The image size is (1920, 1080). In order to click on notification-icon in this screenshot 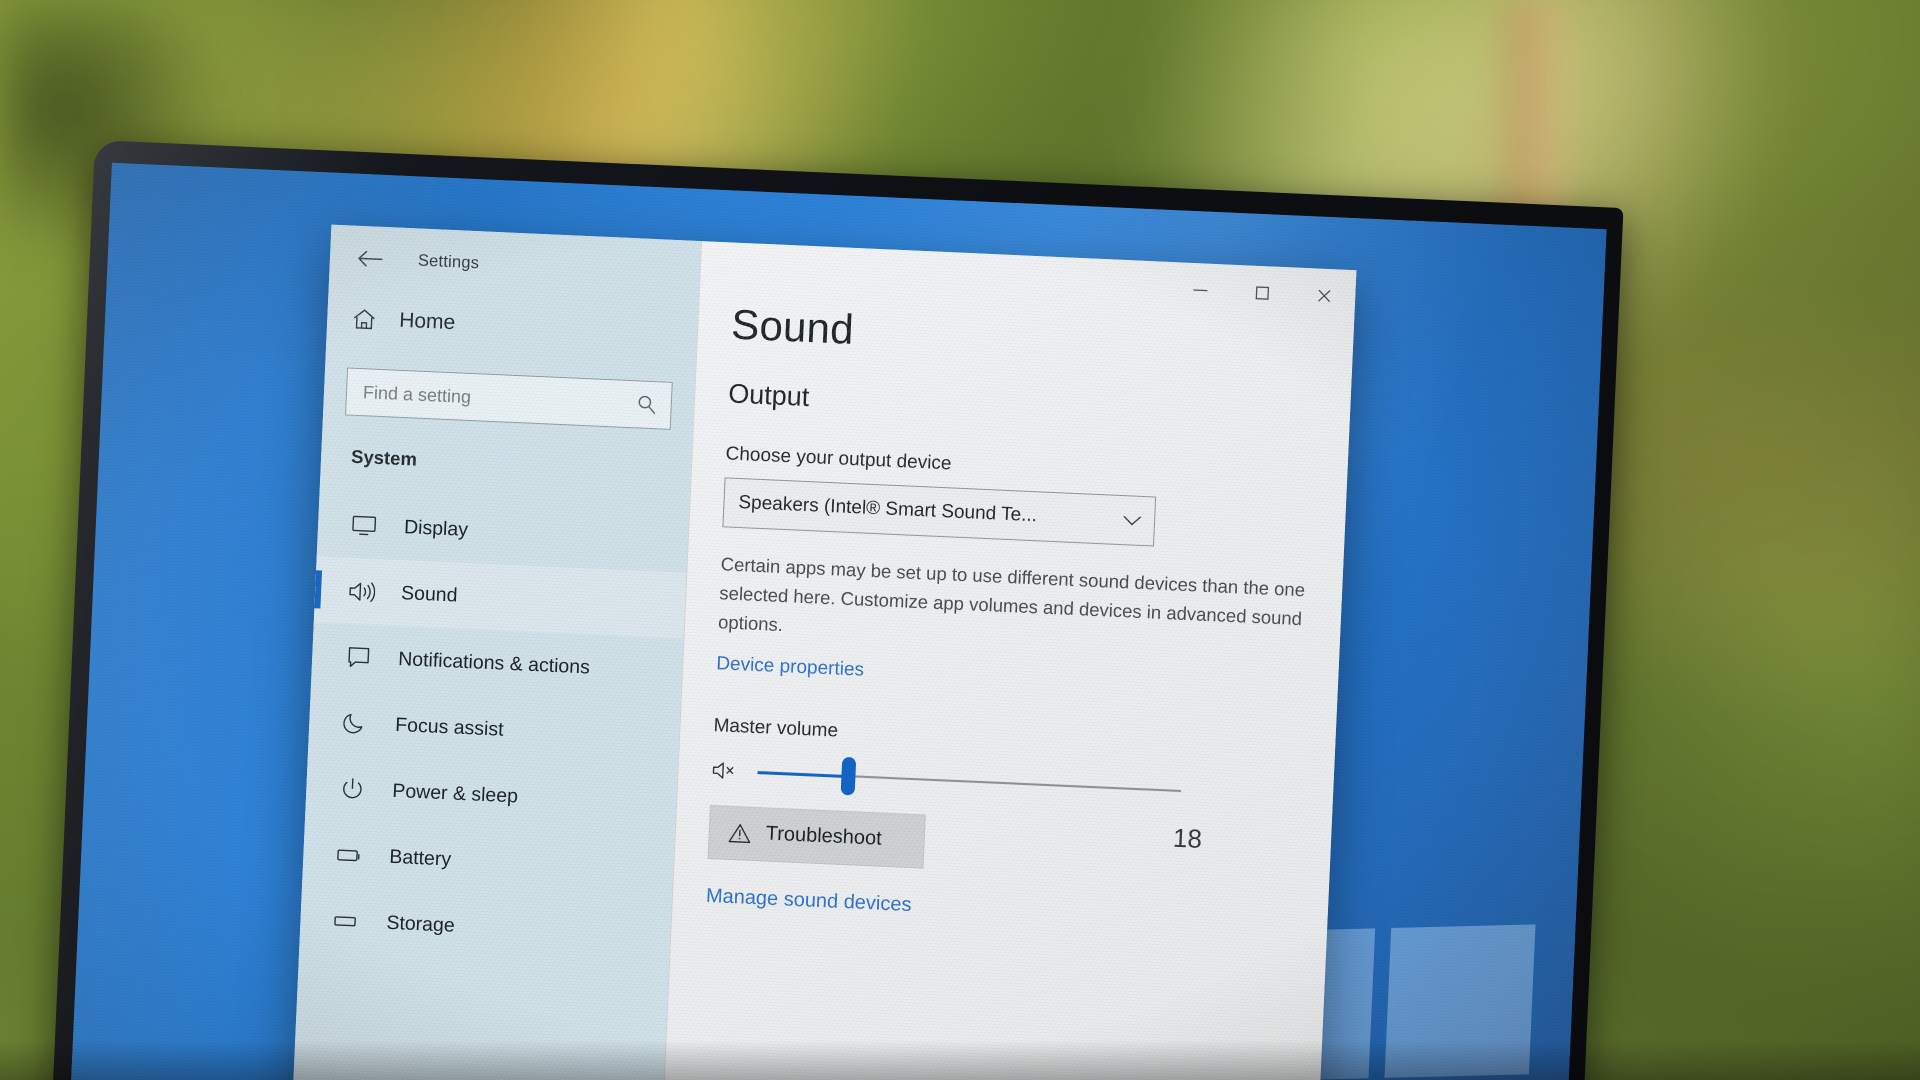, I will do `click(358, 657)`.